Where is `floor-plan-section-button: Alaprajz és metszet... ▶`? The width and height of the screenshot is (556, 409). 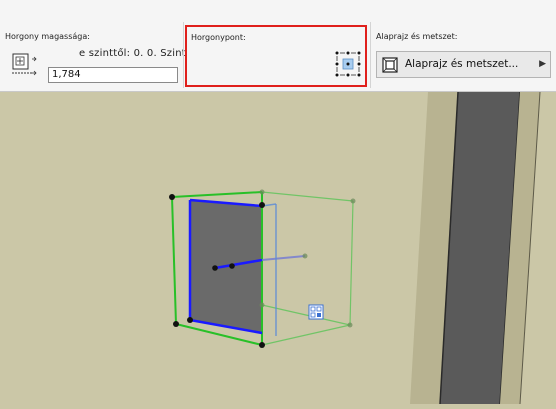
floor-plan-section-button: Alaprajz és metszet... ▶ is located at coordinates (463, 64).